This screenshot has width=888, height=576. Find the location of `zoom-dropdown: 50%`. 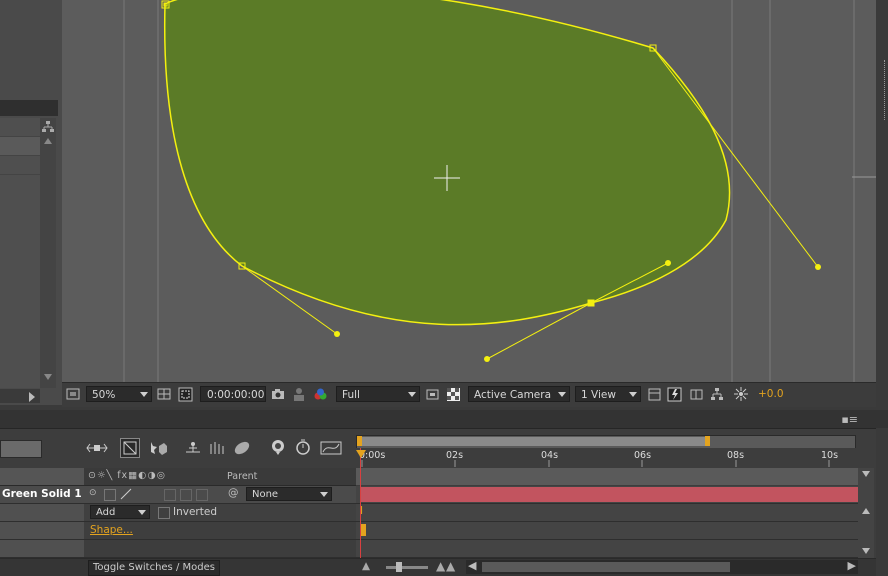

zoom-dropdown: 50% is located at coordinates (119, 394).